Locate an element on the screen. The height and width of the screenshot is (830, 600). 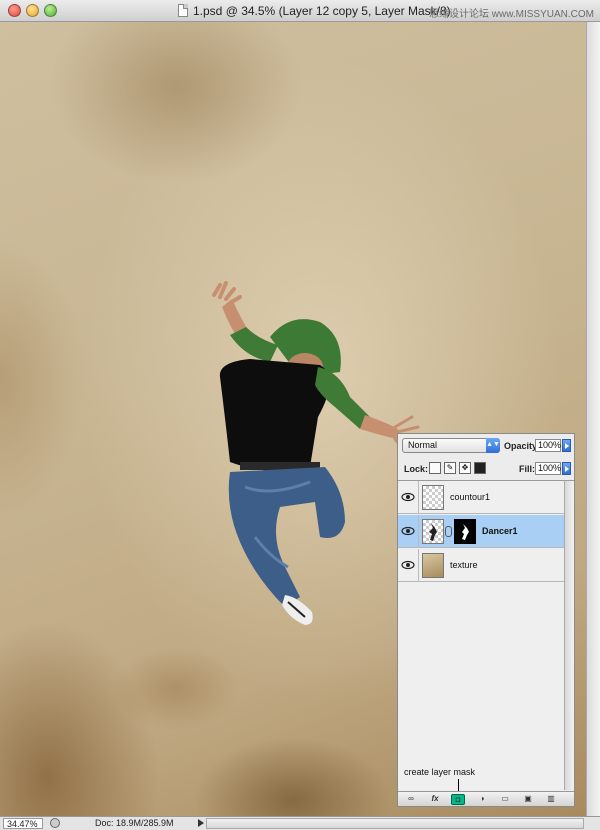
lock-label: Lock: is located at coordinates (416, 469).